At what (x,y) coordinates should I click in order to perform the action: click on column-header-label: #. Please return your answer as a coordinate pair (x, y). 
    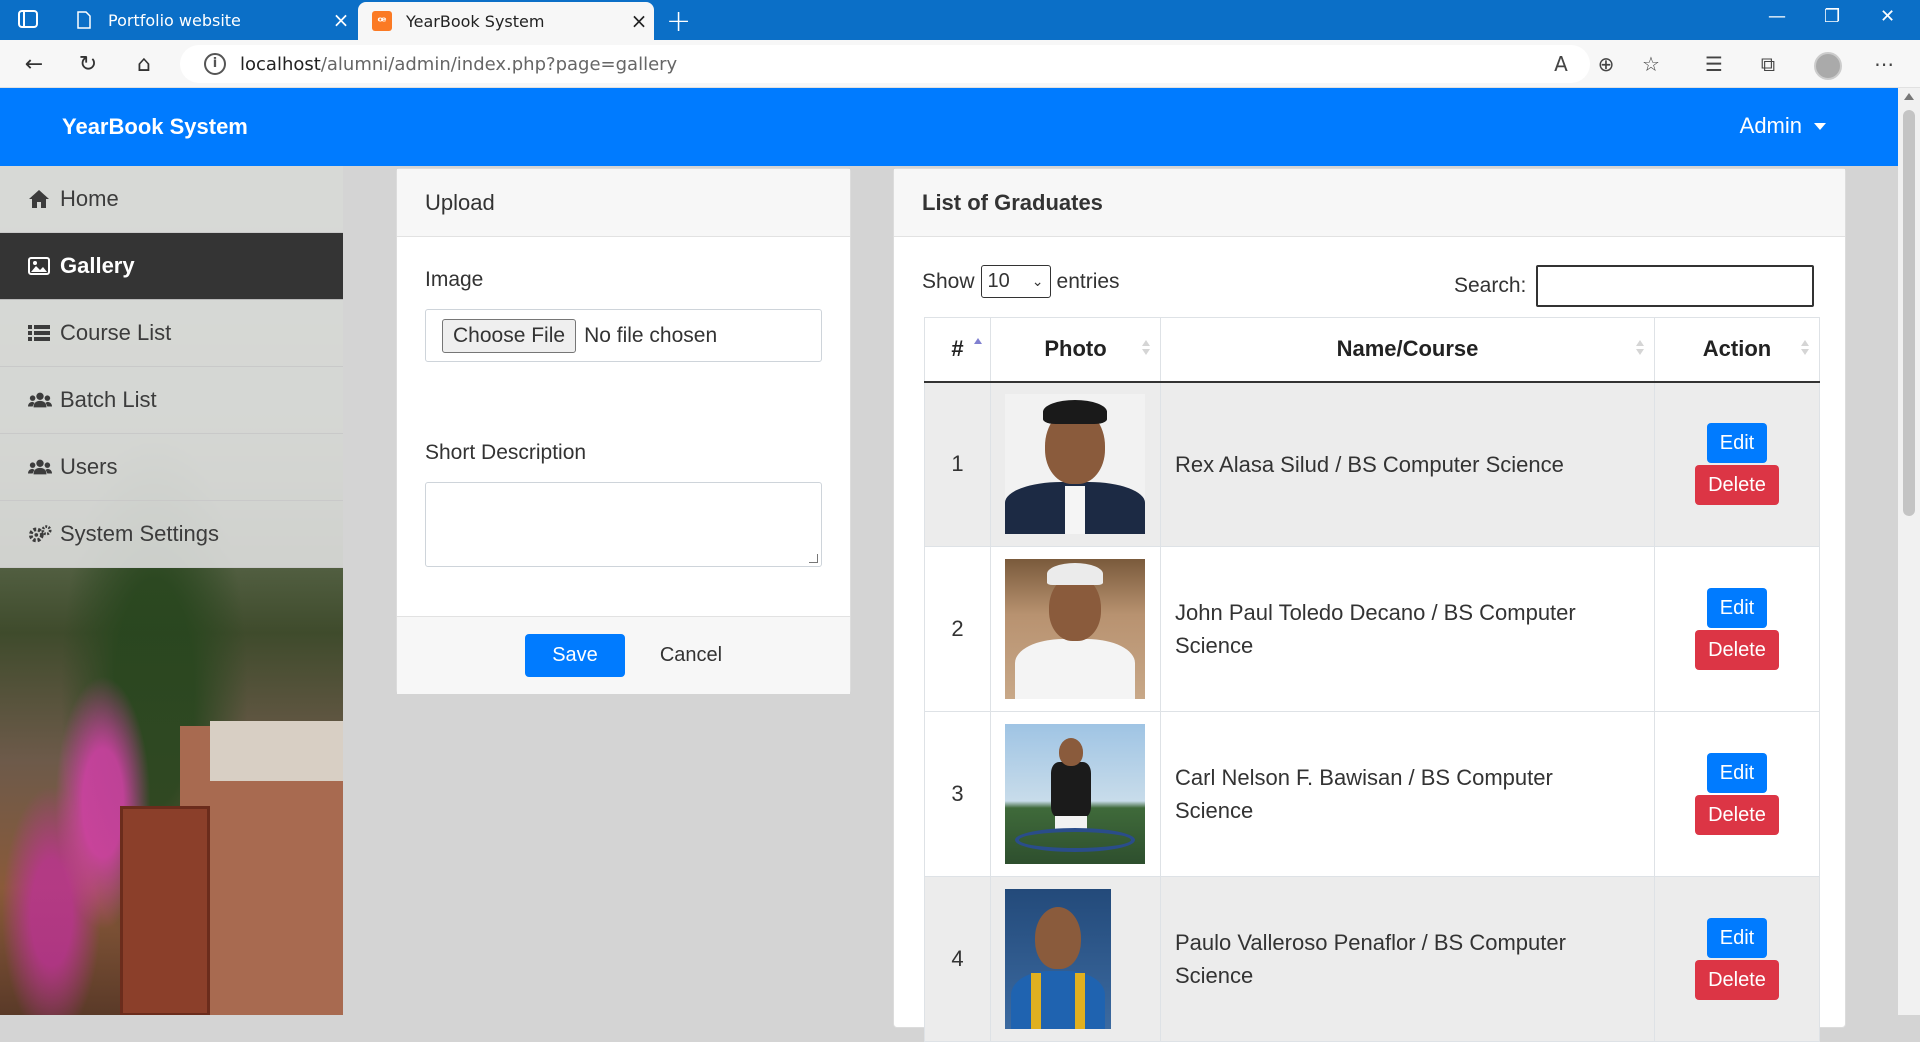
    Looking at the image, I should click on (957, 349).